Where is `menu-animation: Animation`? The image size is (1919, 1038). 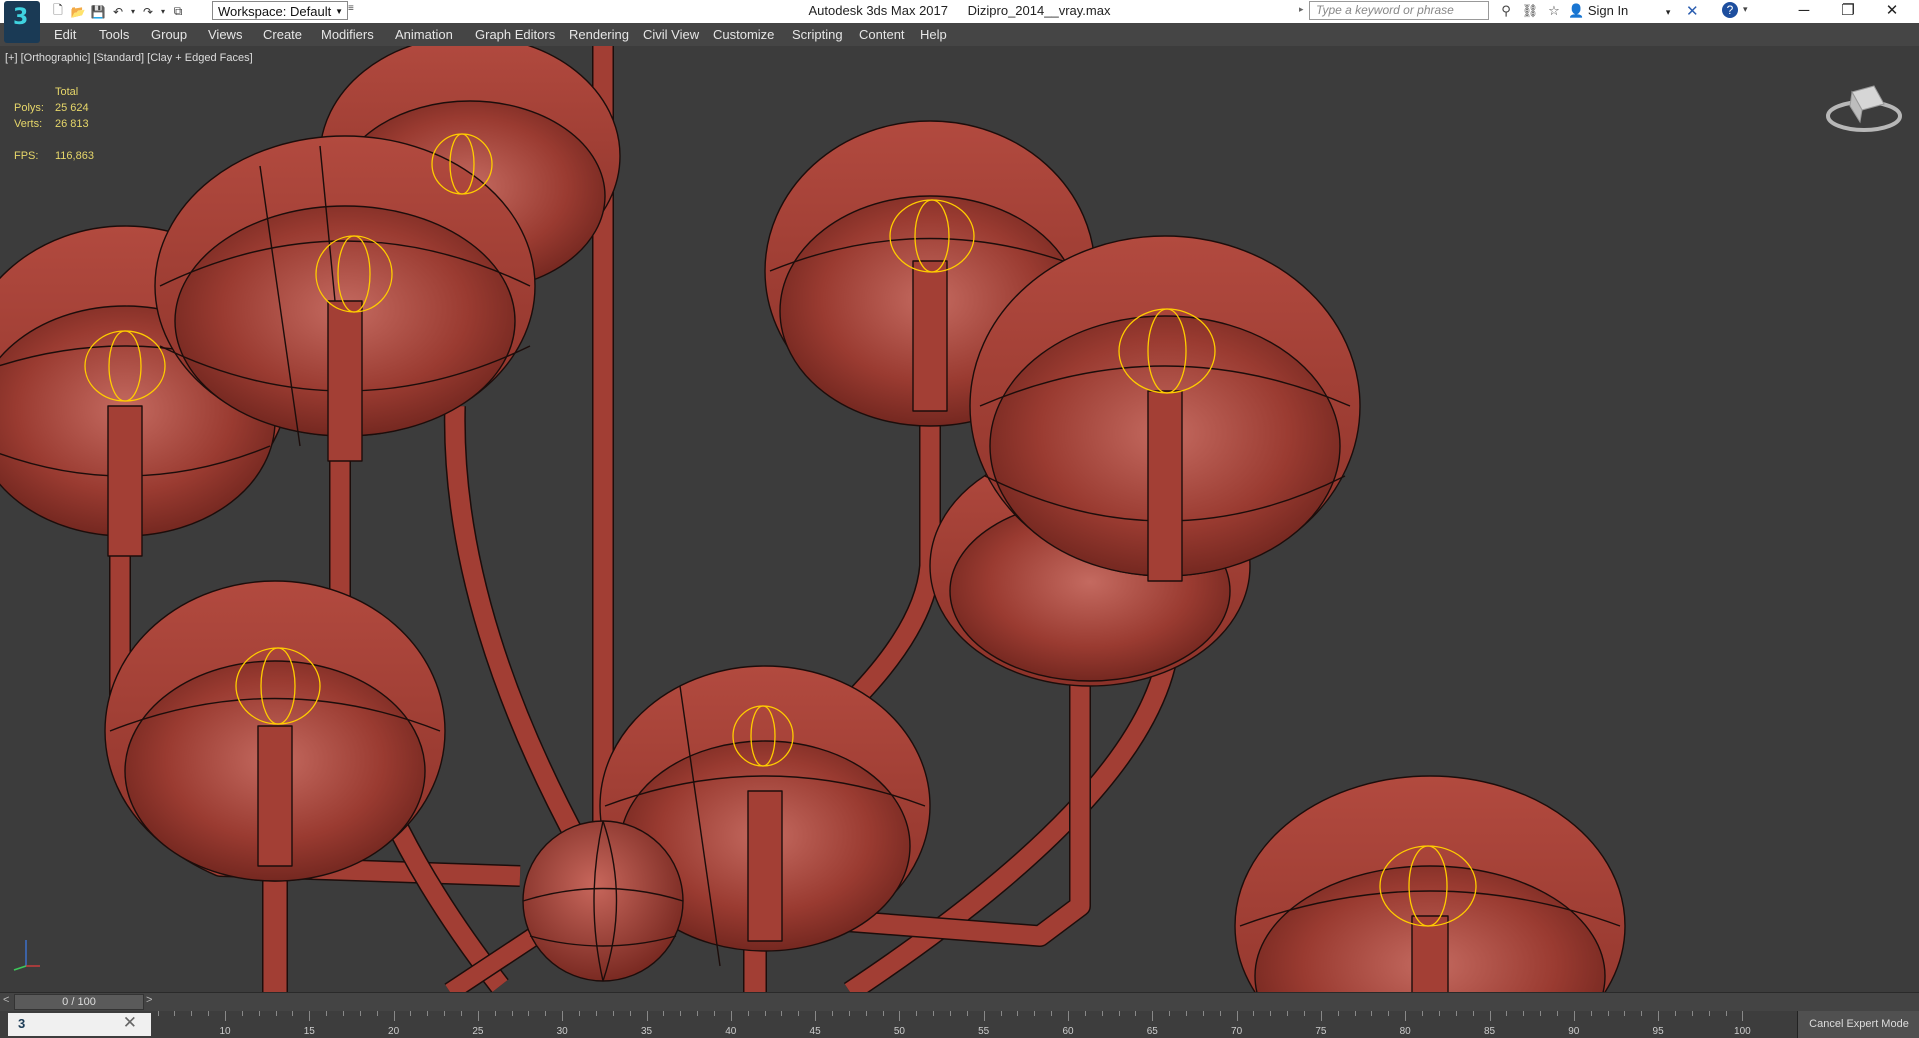 menu-animation: Animation is located at coordinates (424, 34).